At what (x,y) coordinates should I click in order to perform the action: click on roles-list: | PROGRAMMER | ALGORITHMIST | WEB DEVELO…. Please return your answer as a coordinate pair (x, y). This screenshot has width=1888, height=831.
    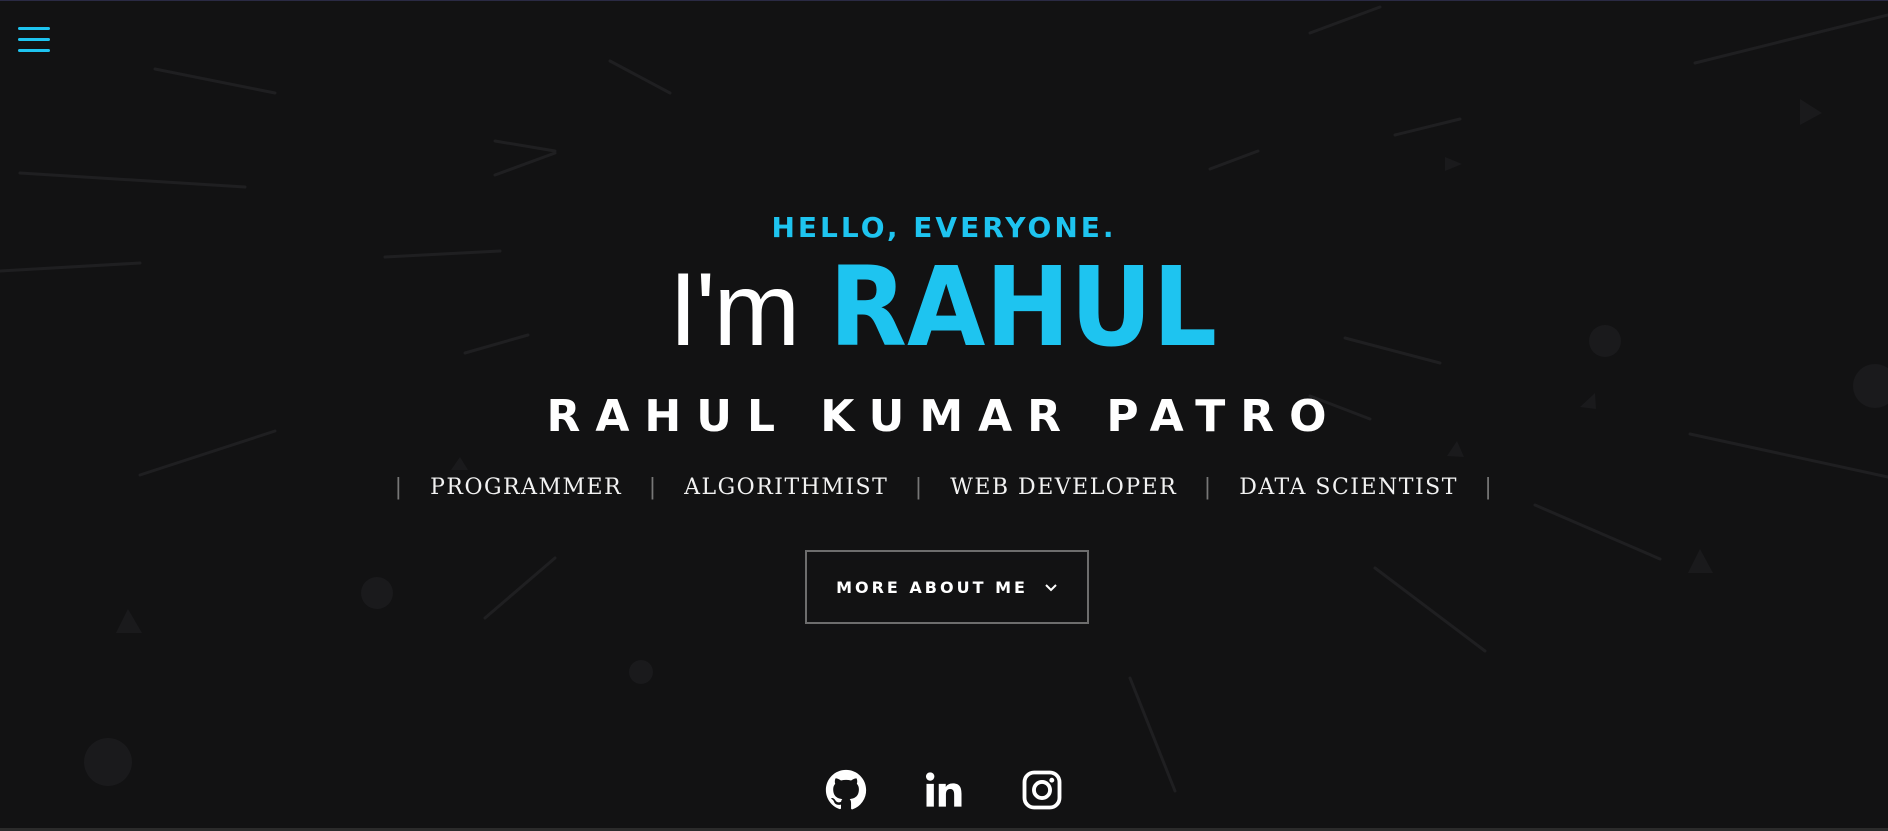
    Looking at the image, I should click on (944, 487).